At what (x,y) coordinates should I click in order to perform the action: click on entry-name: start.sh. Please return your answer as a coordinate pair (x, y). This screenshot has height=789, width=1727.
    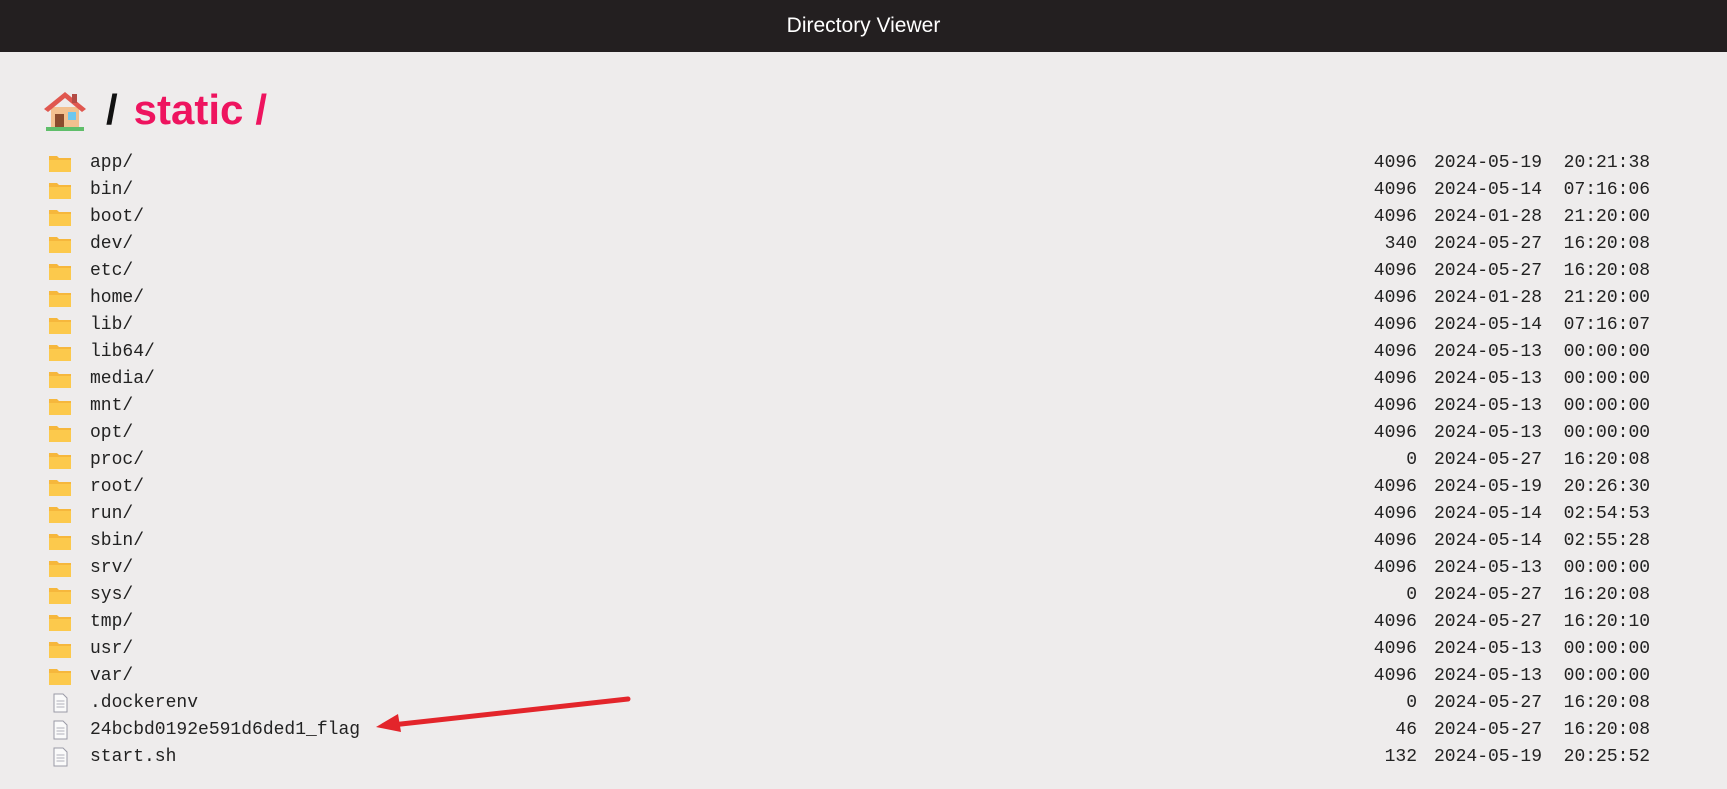
    Looking at the image, I should click on (133, 757).